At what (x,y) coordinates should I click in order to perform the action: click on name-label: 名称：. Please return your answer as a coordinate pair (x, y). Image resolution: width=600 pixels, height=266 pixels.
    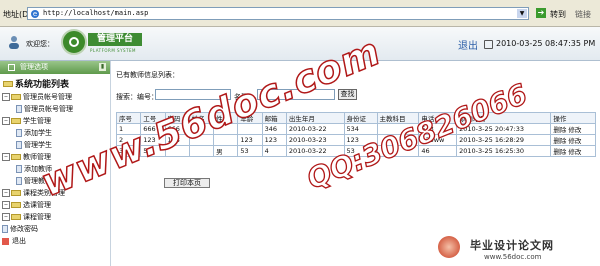
    Looking at the image, I should click on (244, 97).